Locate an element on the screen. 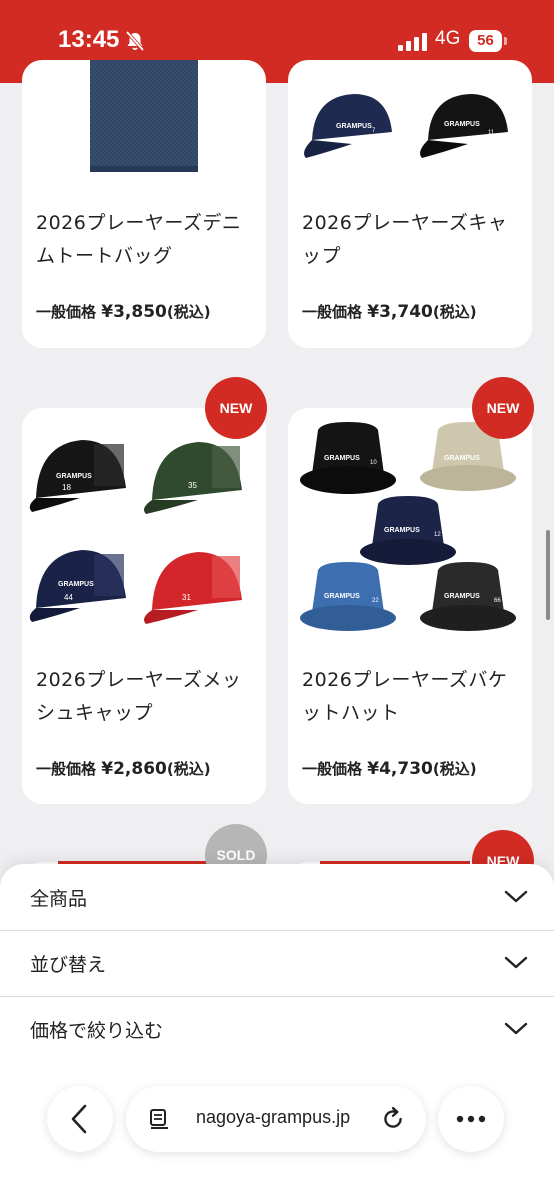 The image size is (554, 1200). cap-number: 11 is located at coordinates (491, 133).